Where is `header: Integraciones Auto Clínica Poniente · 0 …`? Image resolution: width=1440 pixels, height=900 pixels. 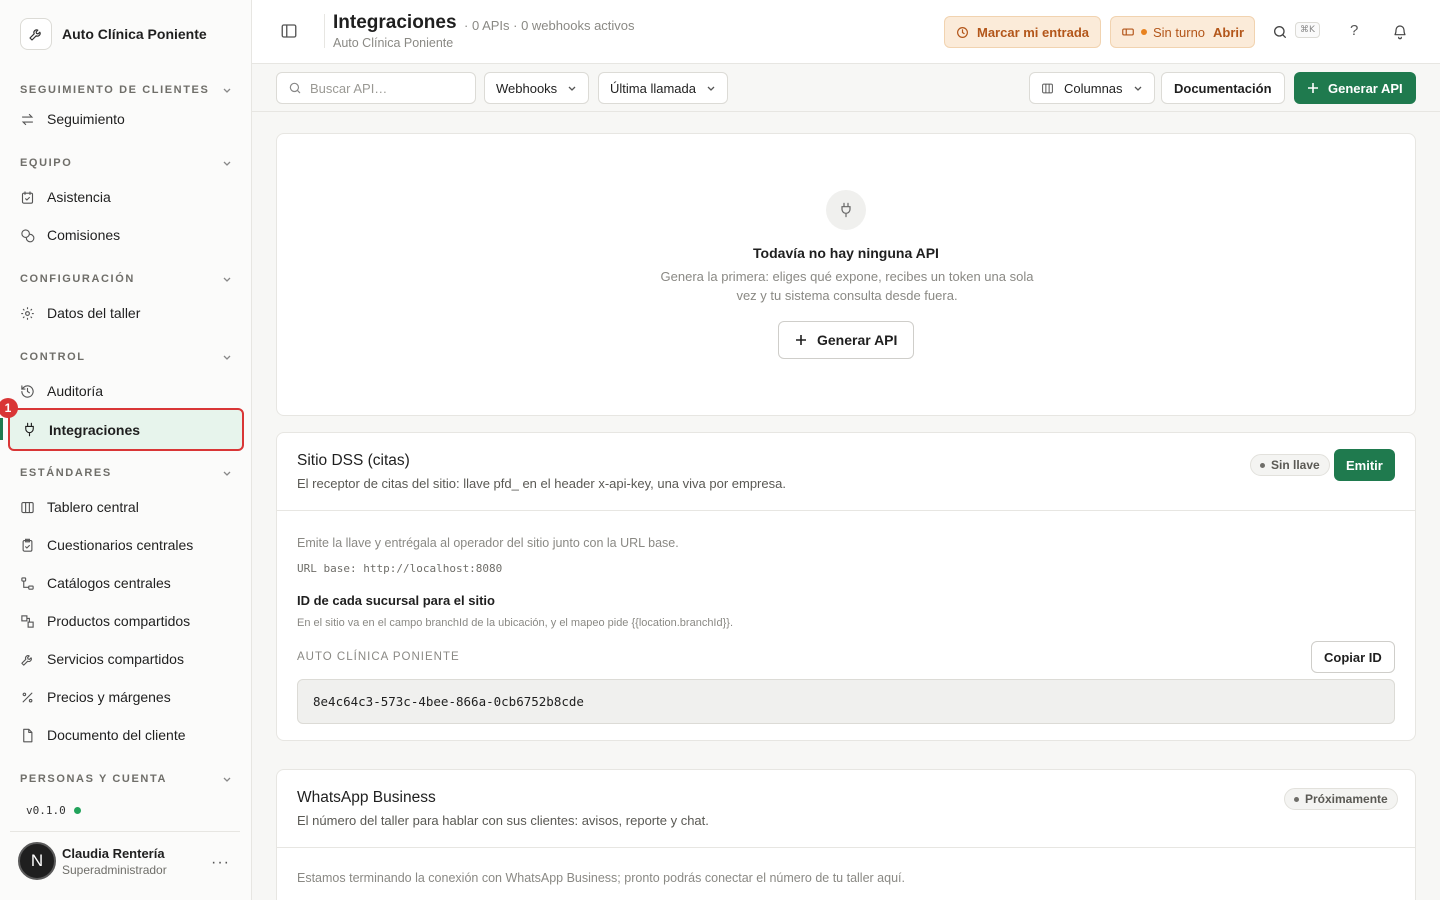
header: Integraciones Auto Clínica Poniente · 0 … is located at coordinates (846, 32).